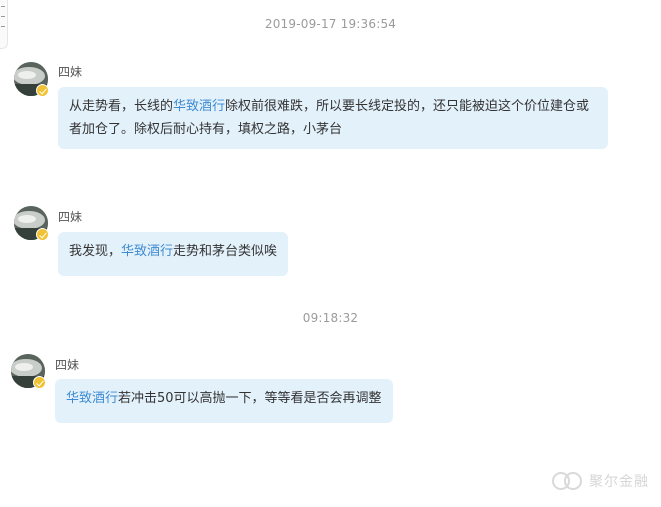 The image size is (661, 507). What do you see at coordinates (121, 106) in the screenshot?
I see `message-text: 从走势看，长线的` at bounding box center [121, 106].